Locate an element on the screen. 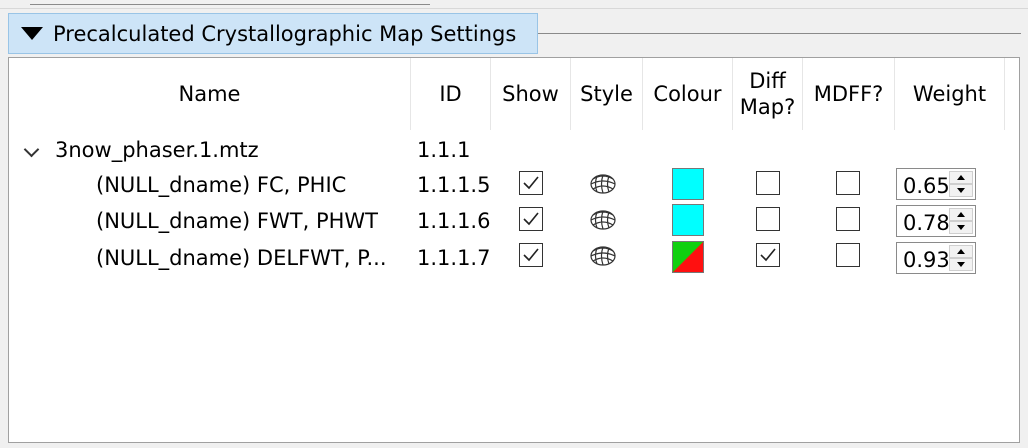 This screenshot has width=1028, height=448. row-name: (NULL_dname) FC, PHIC is located at coordinates (221, 185).